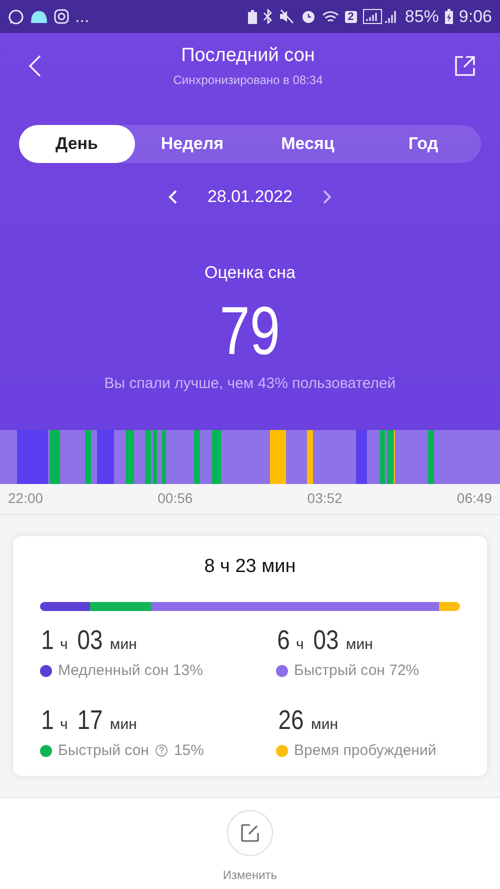  Describe the element at coordinates (248, 56) in the screenshot. I see `page-title: Последний сон` at that location.